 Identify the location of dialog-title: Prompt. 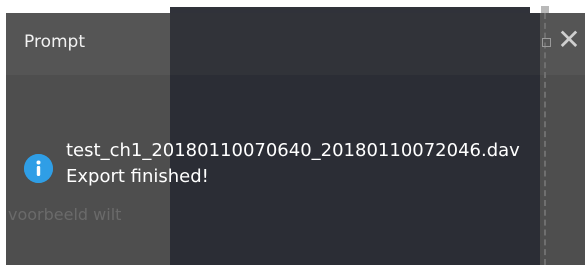
(54, 42).